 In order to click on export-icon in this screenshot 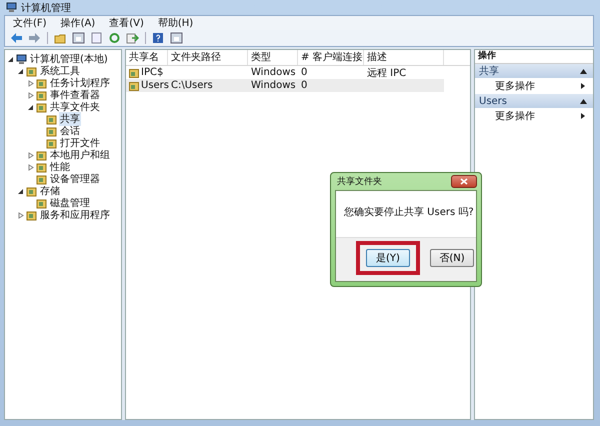, I will do `click(132, 38)`.